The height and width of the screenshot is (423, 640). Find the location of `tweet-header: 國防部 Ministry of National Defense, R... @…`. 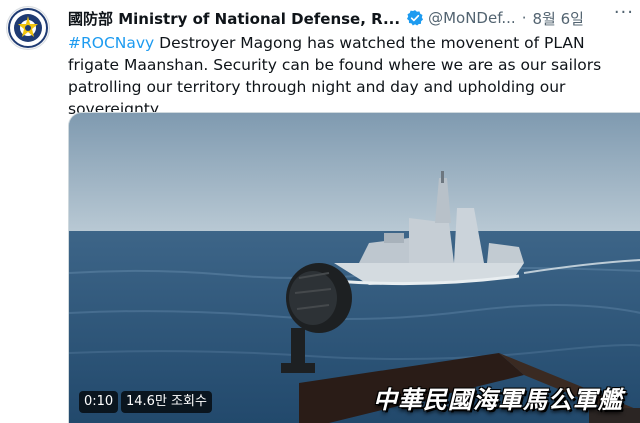

tweet-header: 國防部 Ministry of National Defense, R... @… is located at coordinates (350, 18).